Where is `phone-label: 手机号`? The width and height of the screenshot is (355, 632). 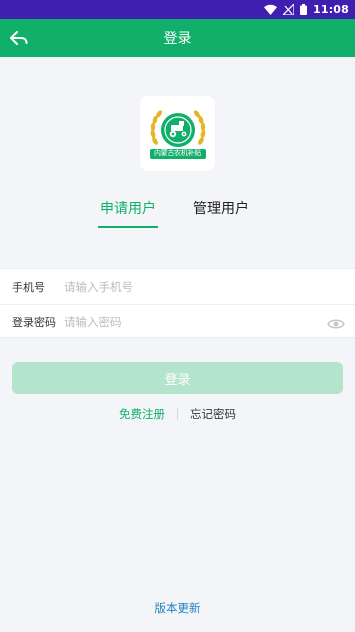 phone-label: 手机号 is located at coordinates (28, 287).